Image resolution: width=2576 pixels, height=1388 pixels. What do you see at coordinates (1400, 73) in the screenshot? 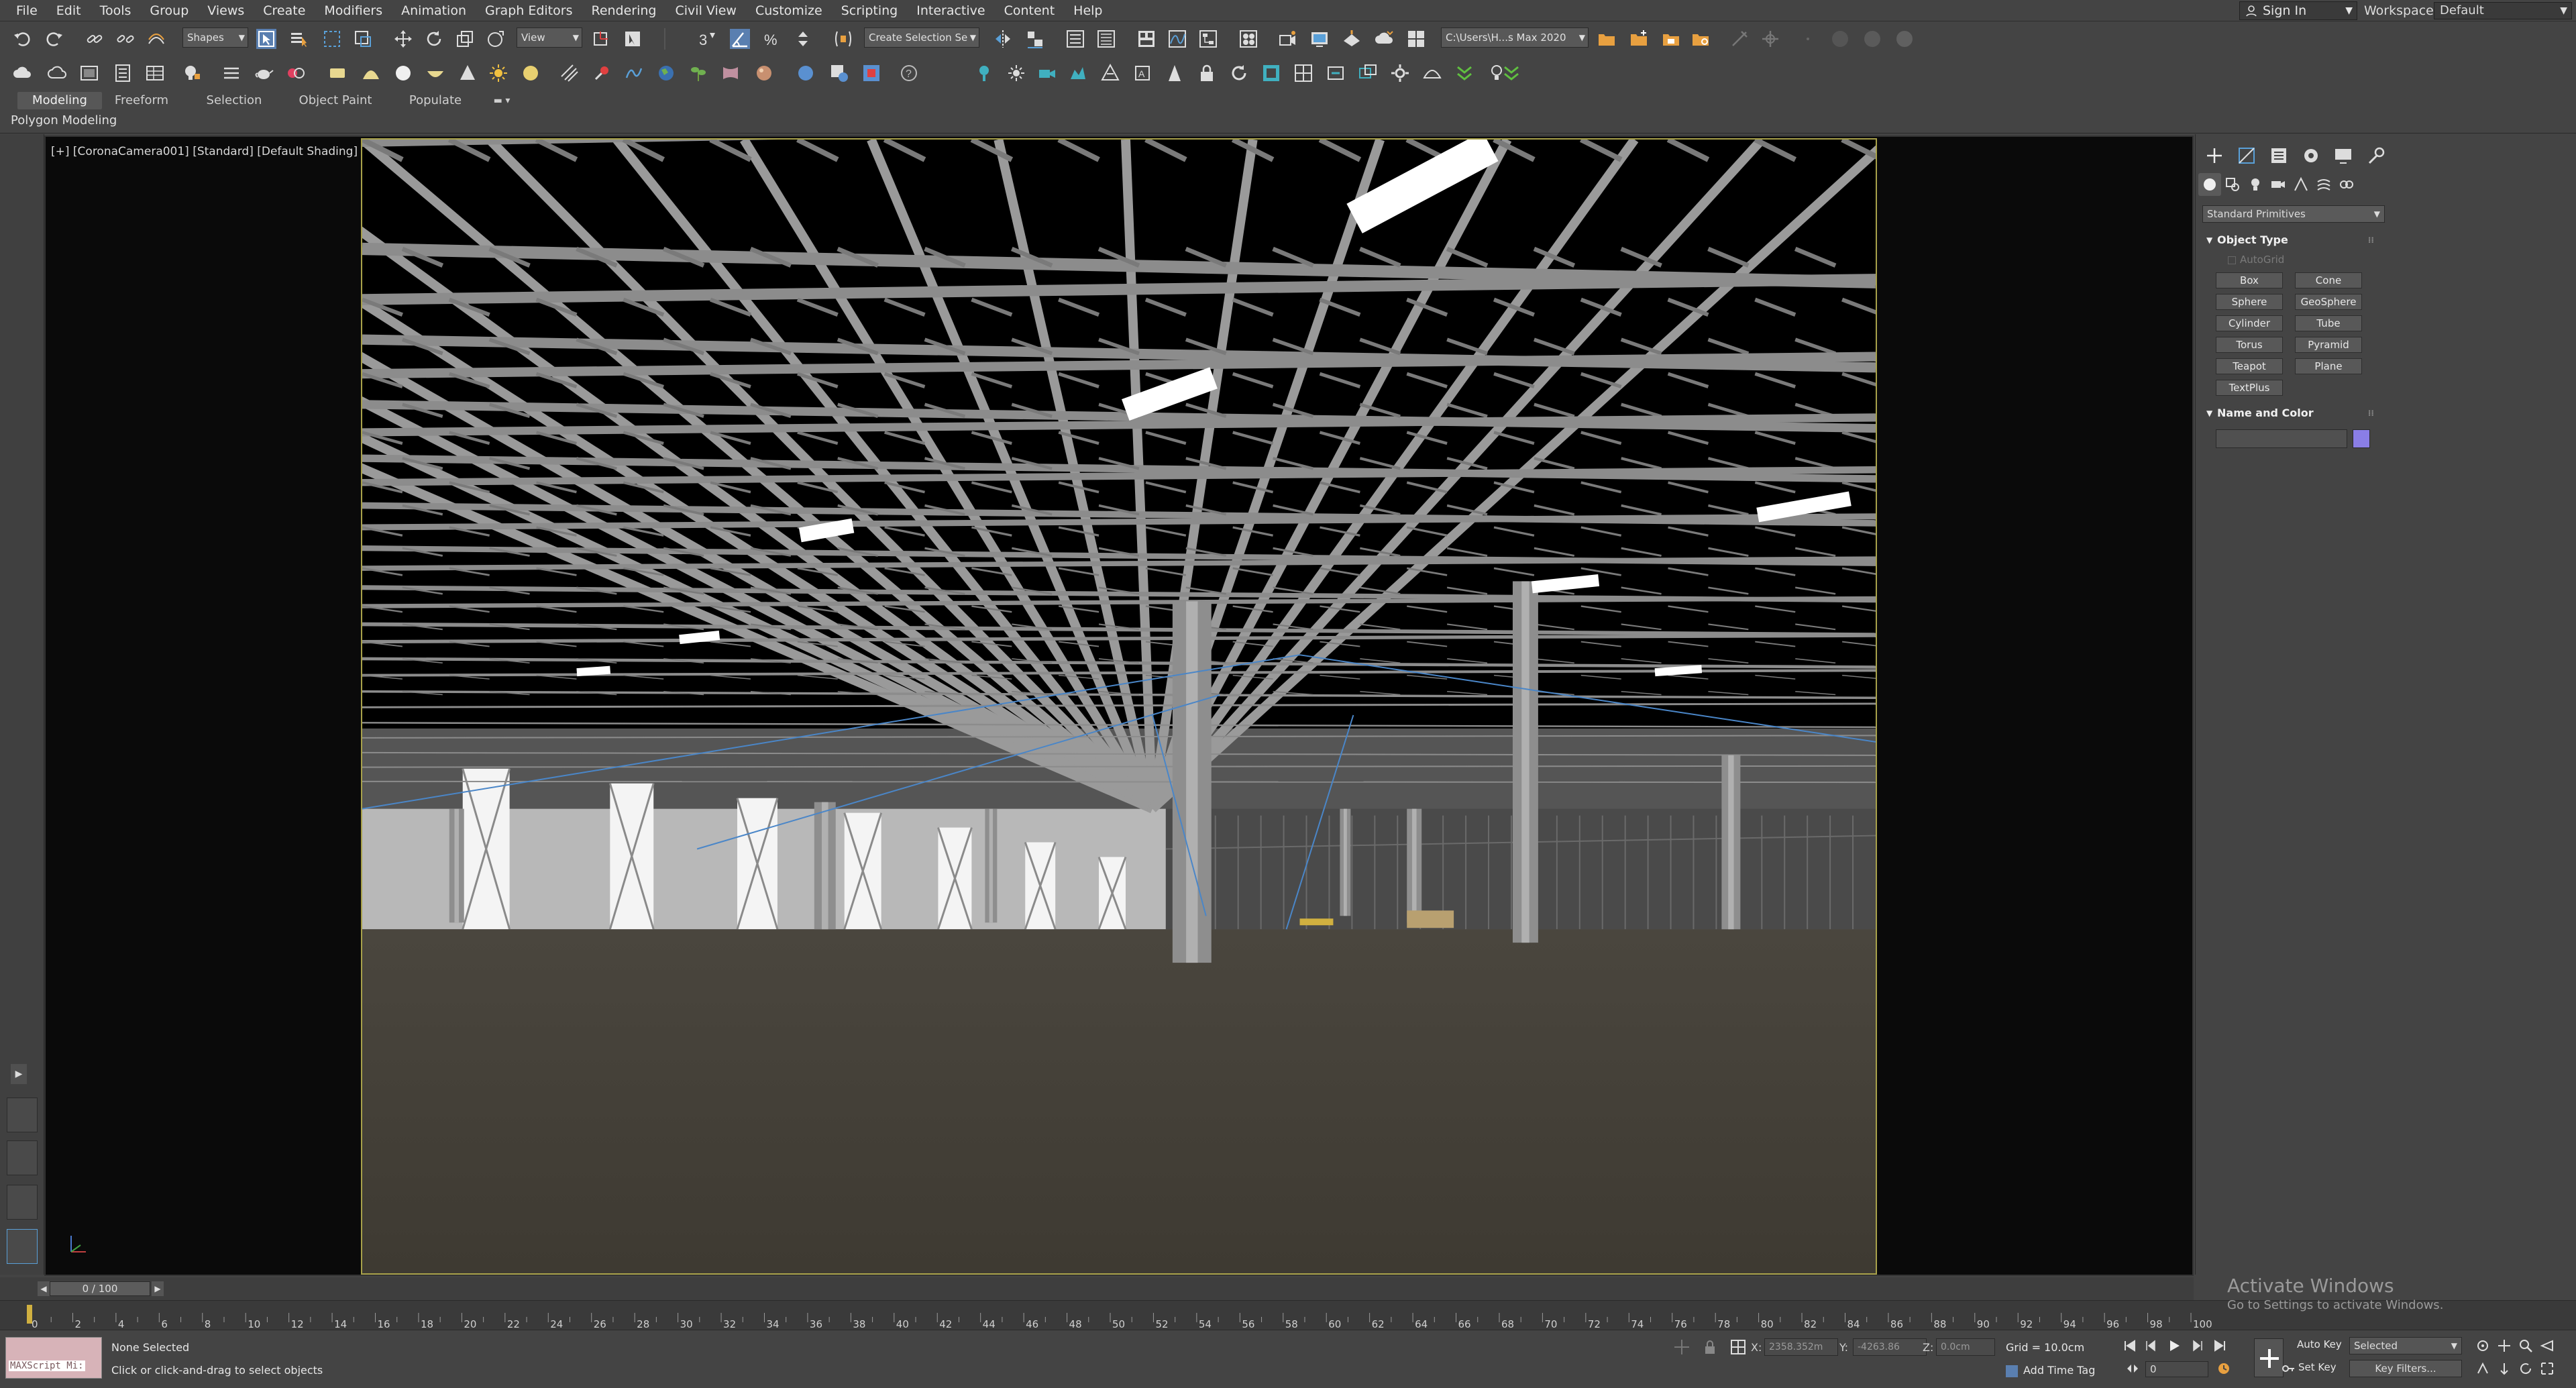
I see `settings-gear-icon` at bounding box center [1400, 73].